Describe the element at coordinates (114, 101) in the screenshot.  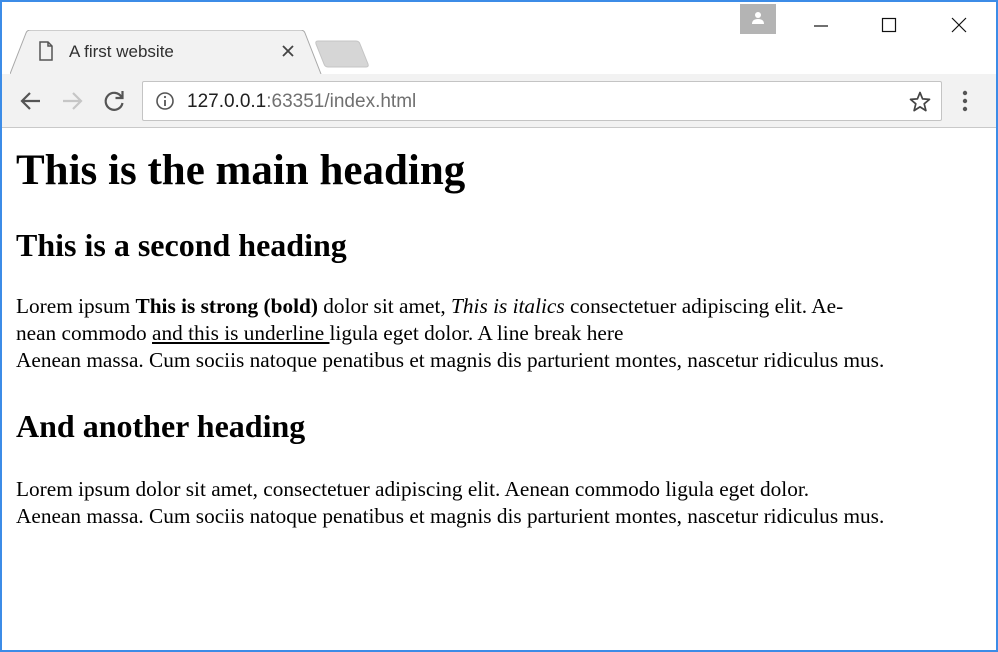
I see `reload-icon` at that location.